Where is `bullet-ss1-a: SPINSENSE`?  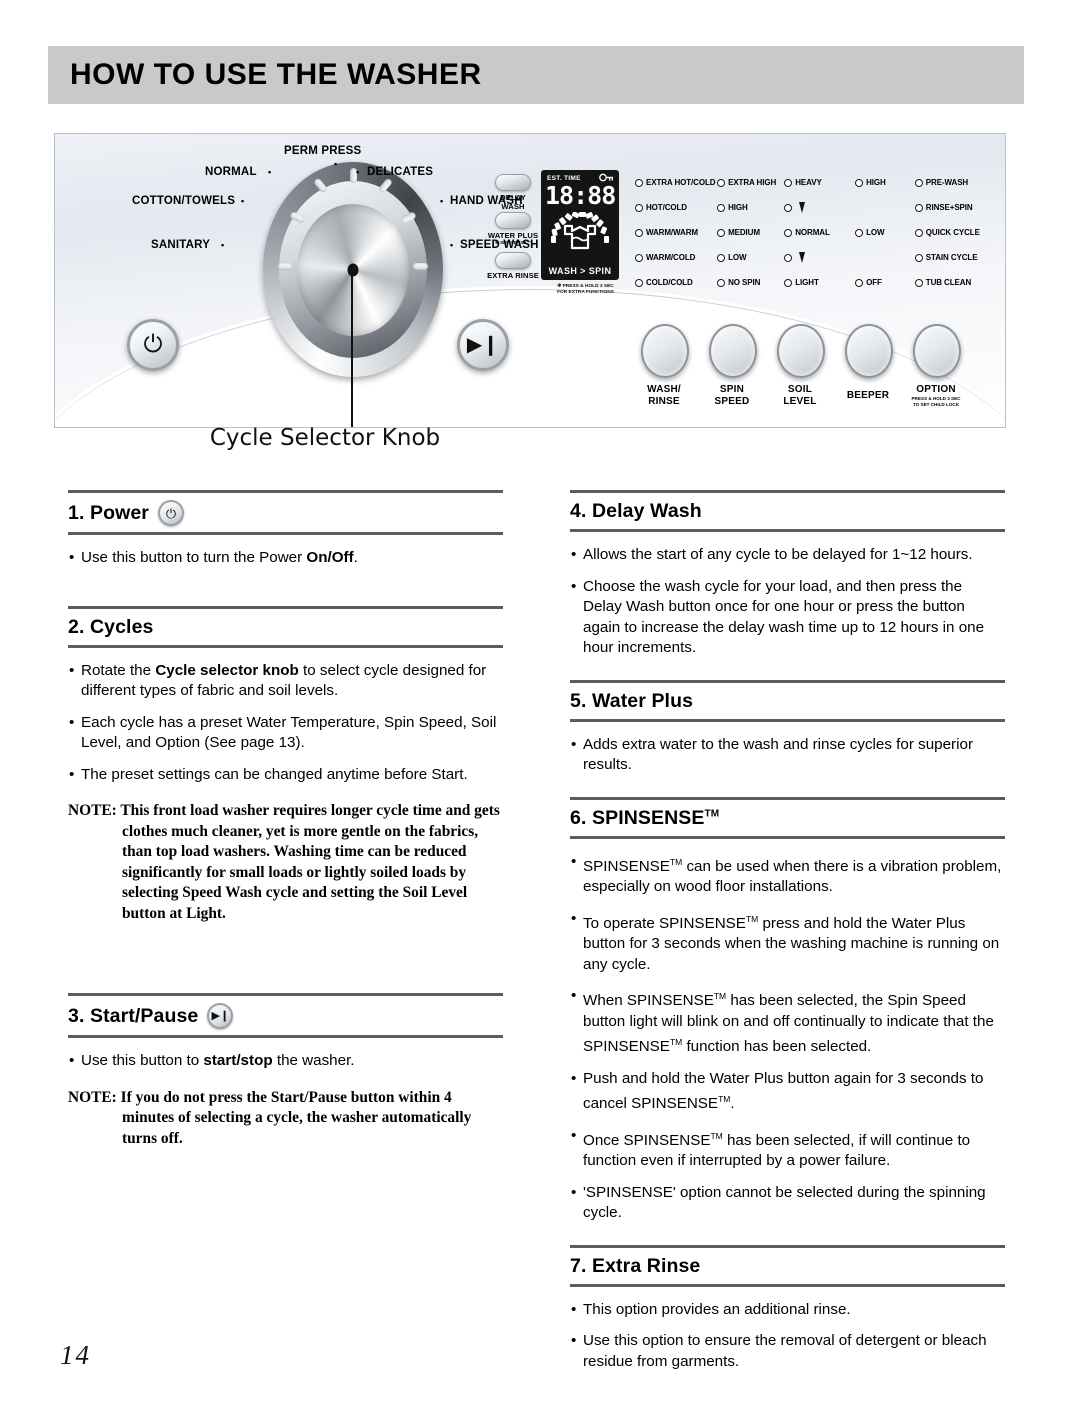
bullet-ss1-a: SPINSENSE is located at coordinates (626, 866).